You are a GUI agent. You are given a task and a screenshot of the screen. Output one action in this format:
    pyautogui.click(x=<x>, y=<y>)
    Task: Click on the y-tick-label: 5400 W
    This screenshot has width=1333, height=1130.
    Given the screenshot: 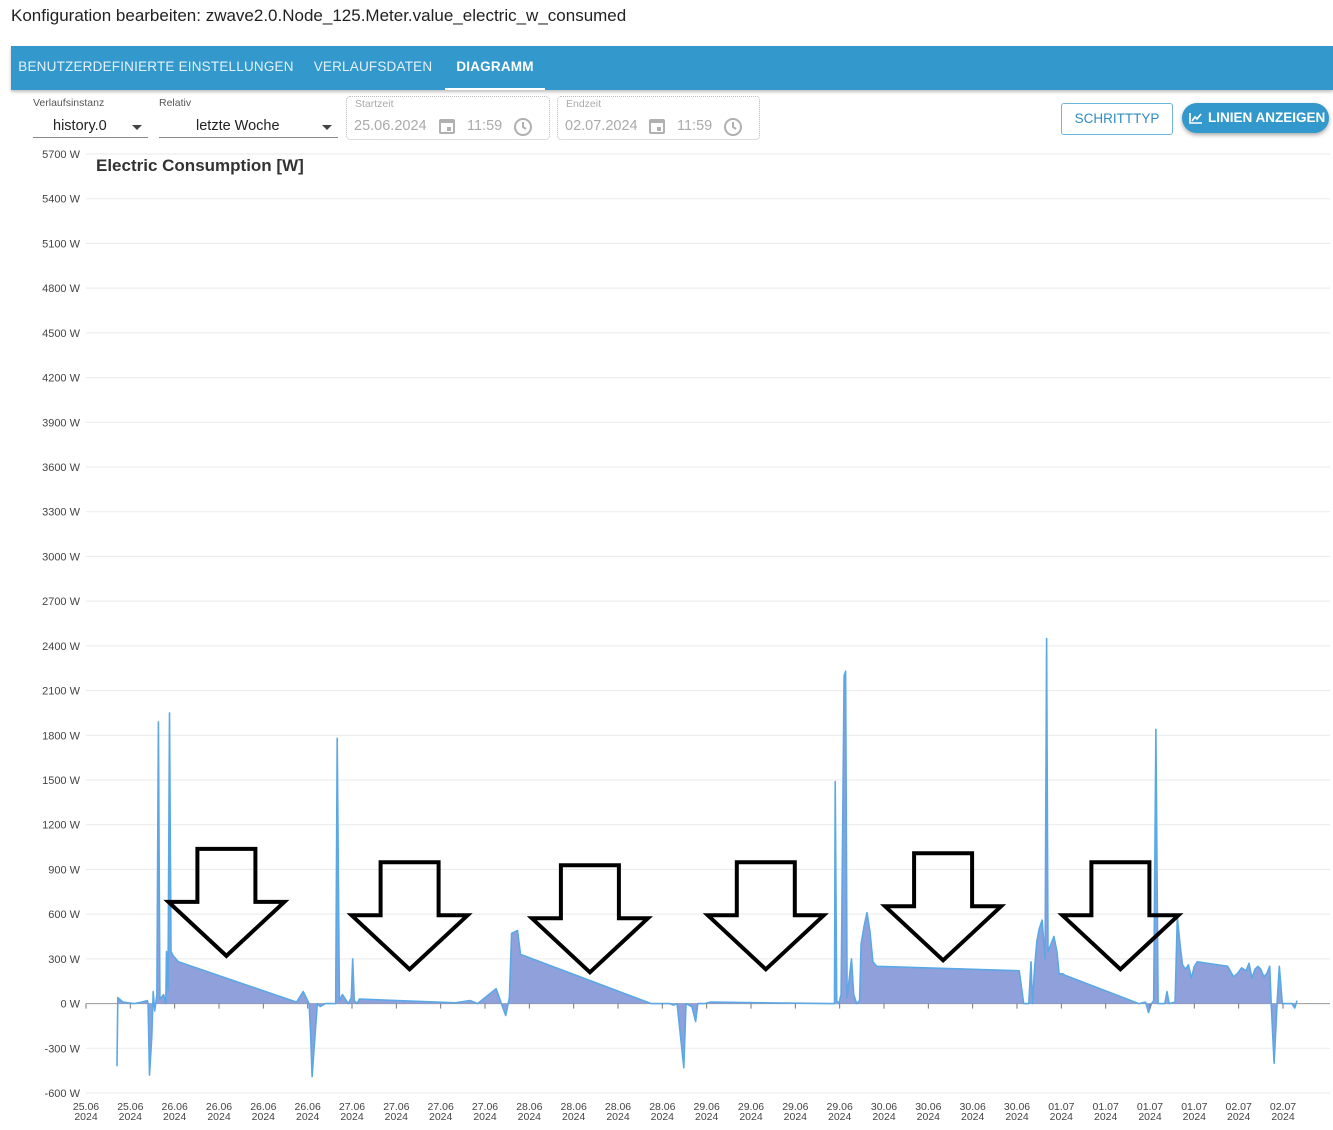 What is the action you would take?
    pyautogui.click(x=61, y=200)
    